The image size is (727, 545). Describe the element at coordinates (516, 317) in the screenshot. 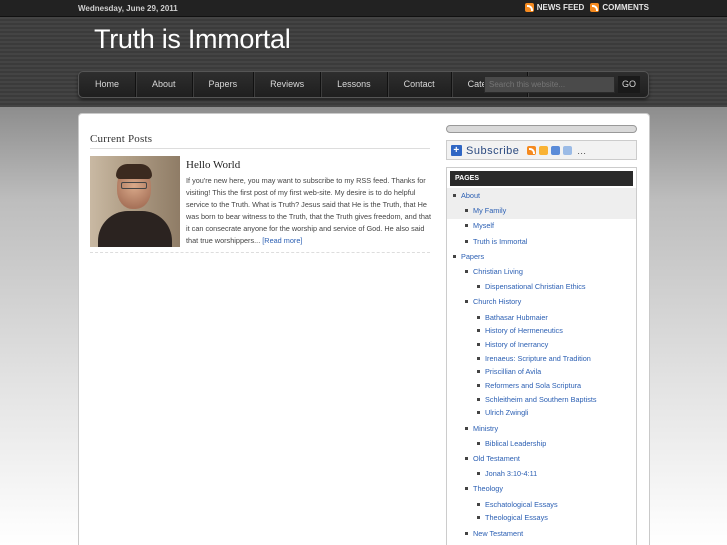

I see `page-link-label: Bathasar Hubmaier` at that location.